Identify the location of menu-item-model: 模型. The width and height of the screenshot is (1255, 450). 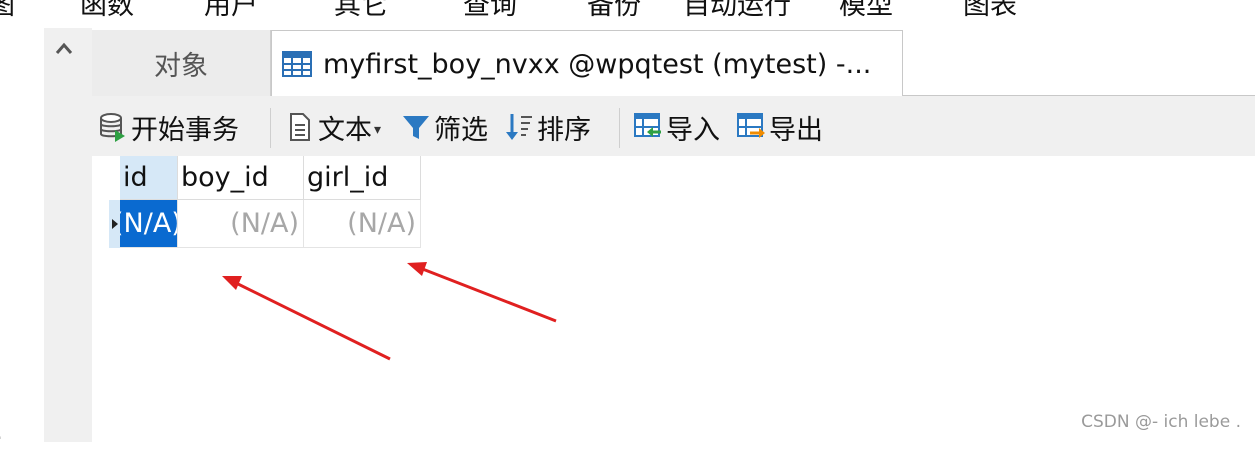
(866, 12).